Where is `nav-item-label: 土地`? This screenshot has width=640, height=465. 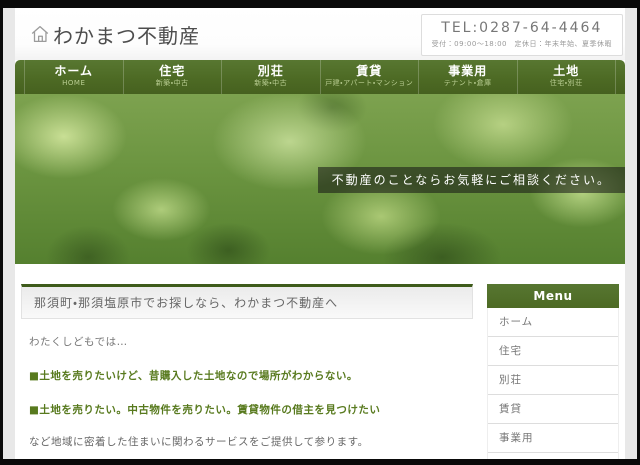
nav-item-label: 土地 is located at coordinates (566, 71).